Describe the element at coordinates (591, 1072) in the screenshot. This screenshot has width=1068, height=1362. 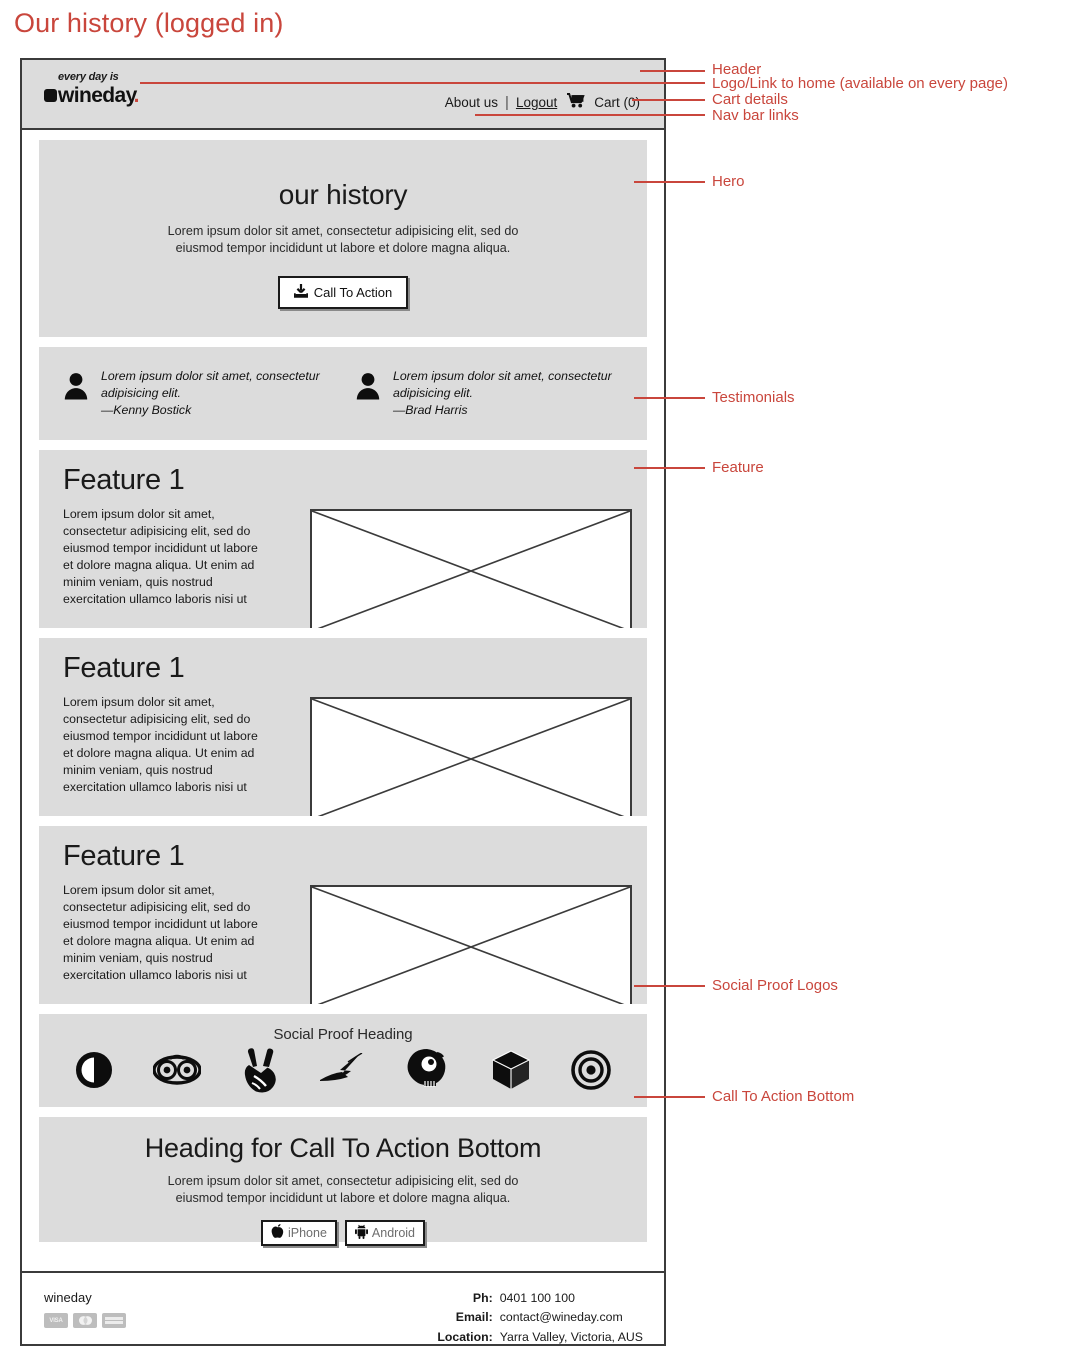
I see `bullseye-target-icon` at that location.